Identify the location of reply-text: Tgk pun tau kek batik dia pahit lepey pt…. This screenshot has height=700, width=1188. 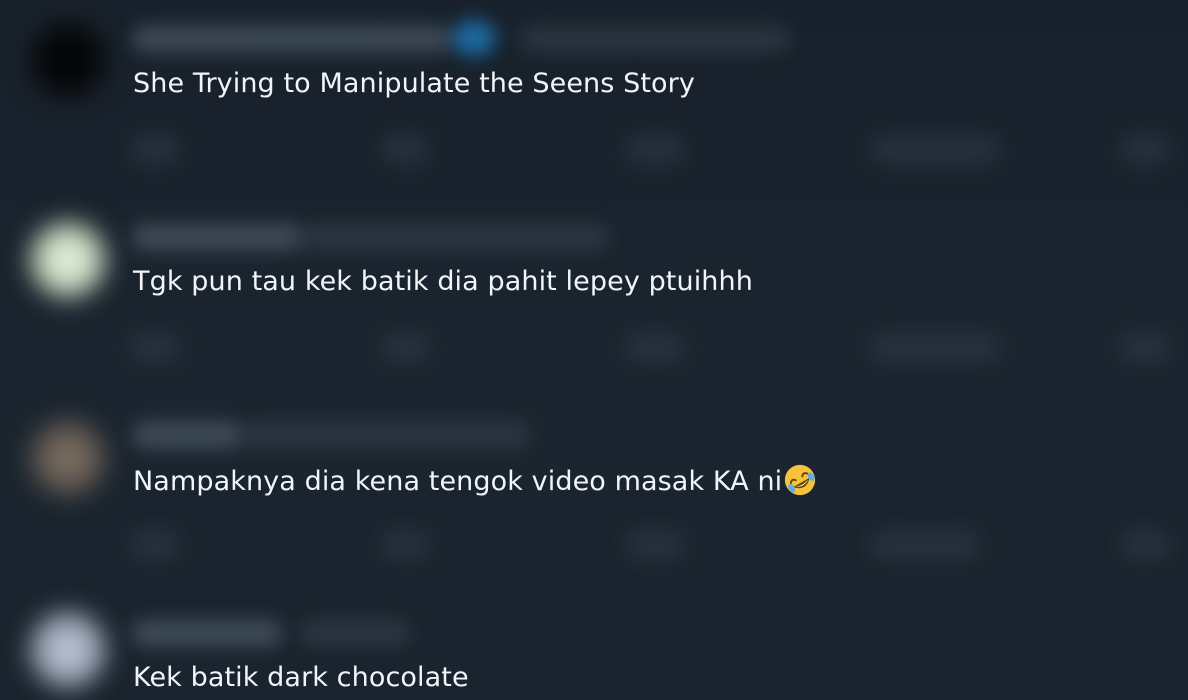
(443, 281).